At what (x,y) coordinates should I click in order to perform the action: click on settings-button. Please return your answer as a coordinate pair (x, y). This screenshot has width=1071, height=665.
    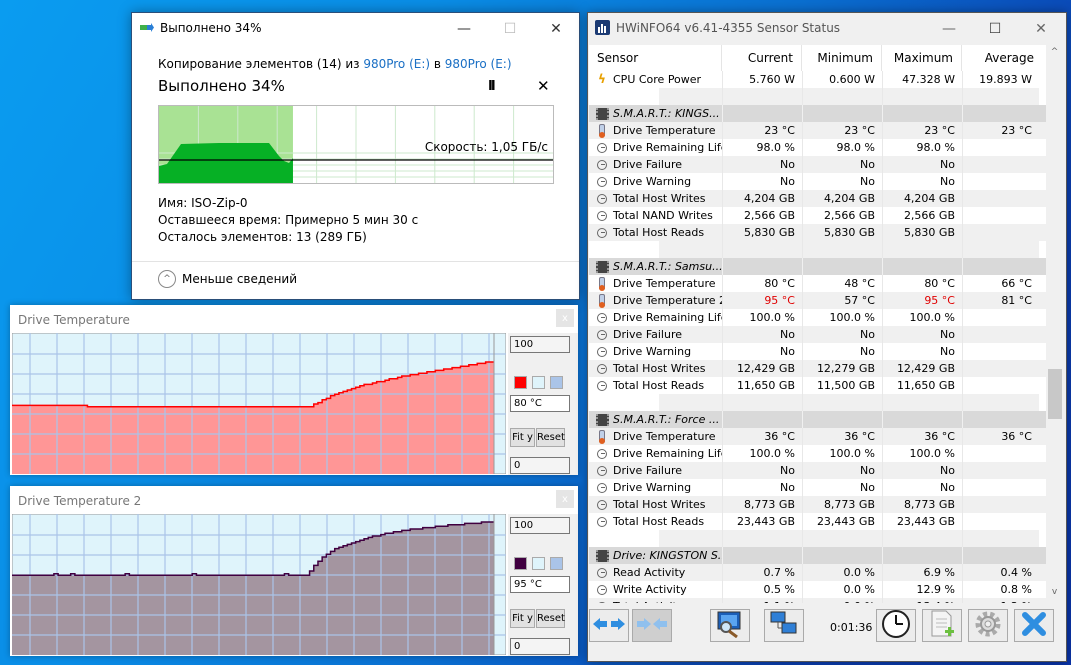
    Looking at the image, I should click on (988, 625).